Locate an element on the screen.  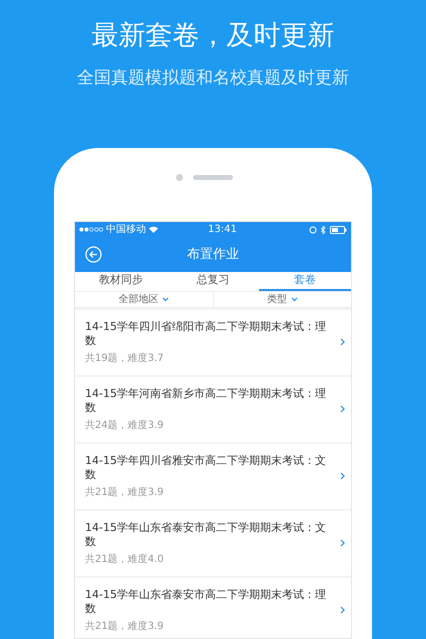
filter-dropdown: 类型 is located at coordinates (282, 299).